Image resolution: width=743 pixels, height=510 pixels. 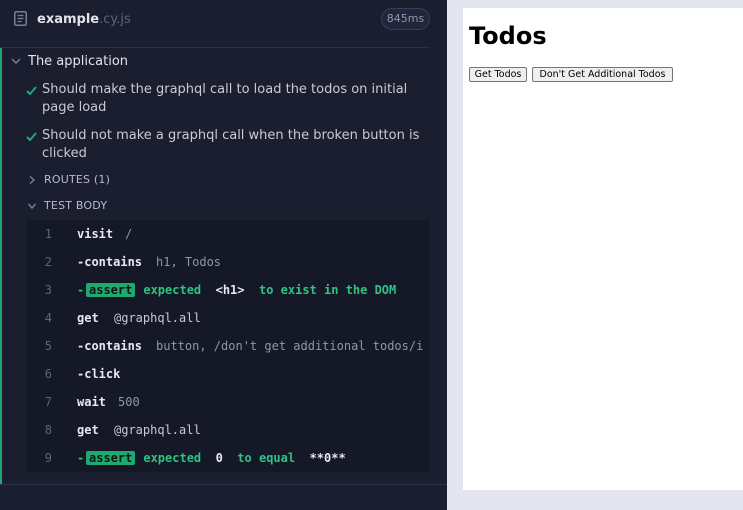 I want to click on command-name: wait, so click(x=91, y=402).